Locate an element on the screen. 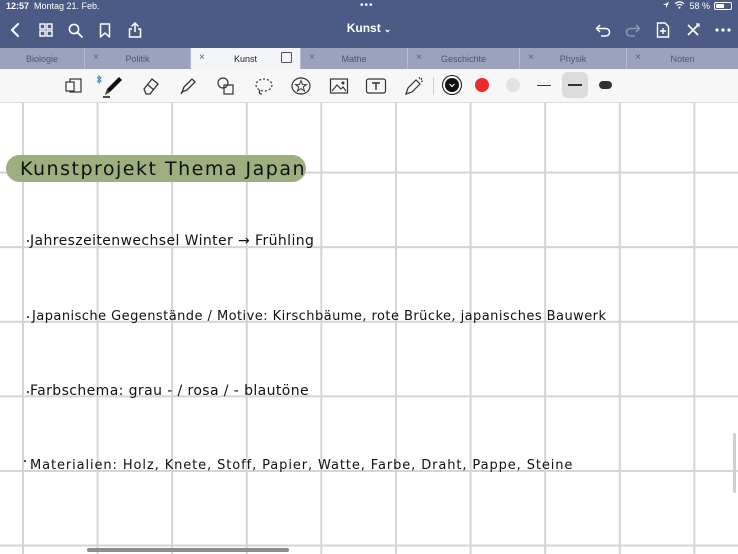 This screenshot has width=738, height=554. drawing-toolbar is located at coordinates (369, 86).